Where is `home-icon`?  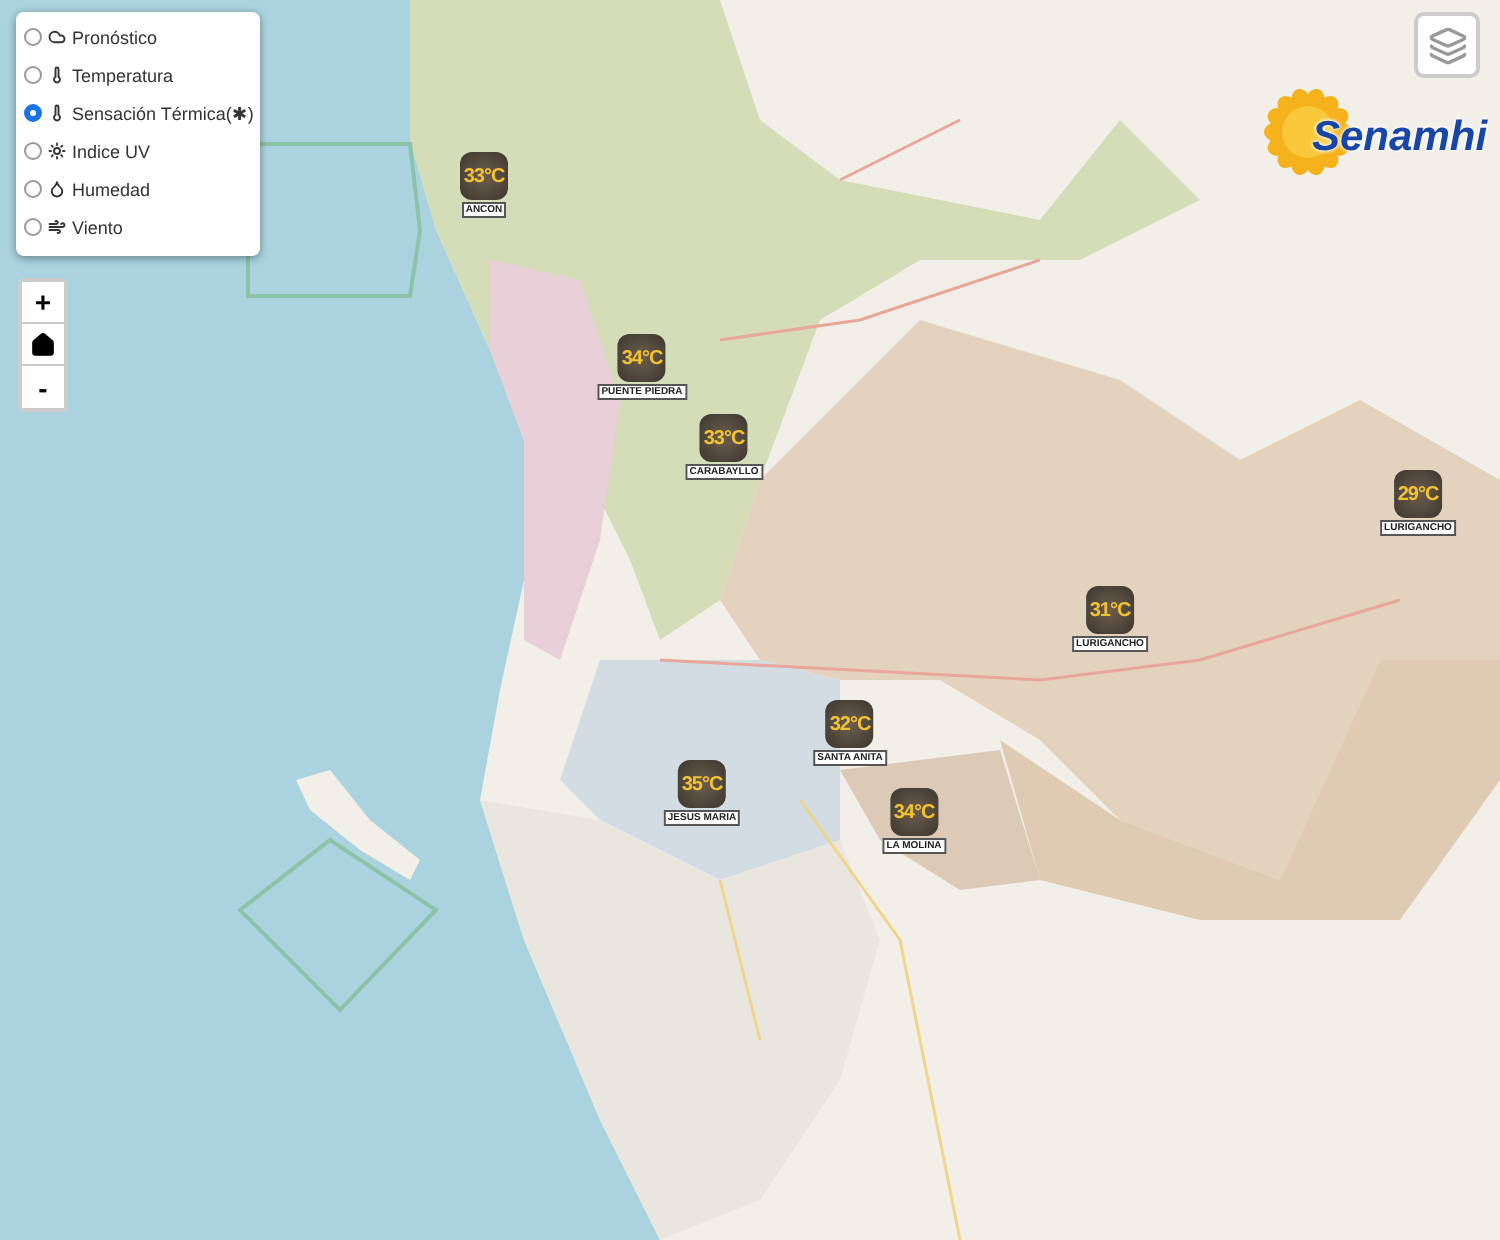
home-icon is located at coordinates (43, 344).